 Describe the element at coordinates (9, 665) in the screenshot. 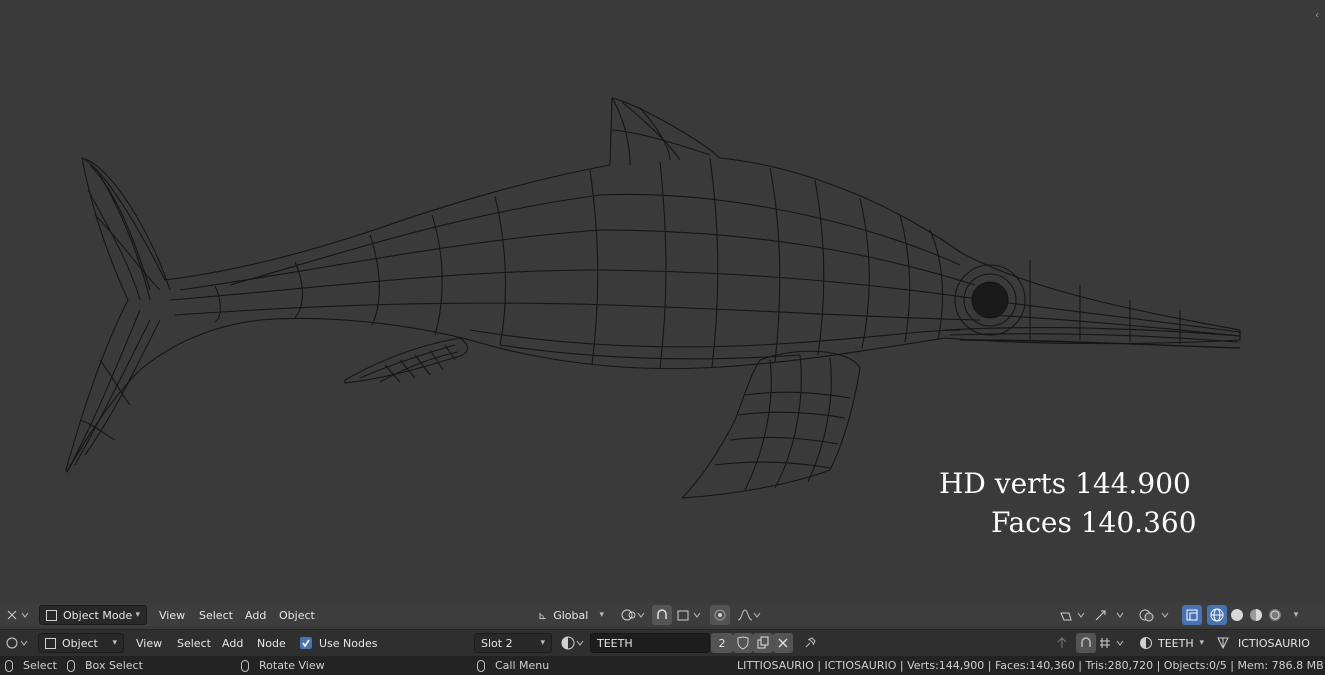

I see `mouse-left-icon` at that location.